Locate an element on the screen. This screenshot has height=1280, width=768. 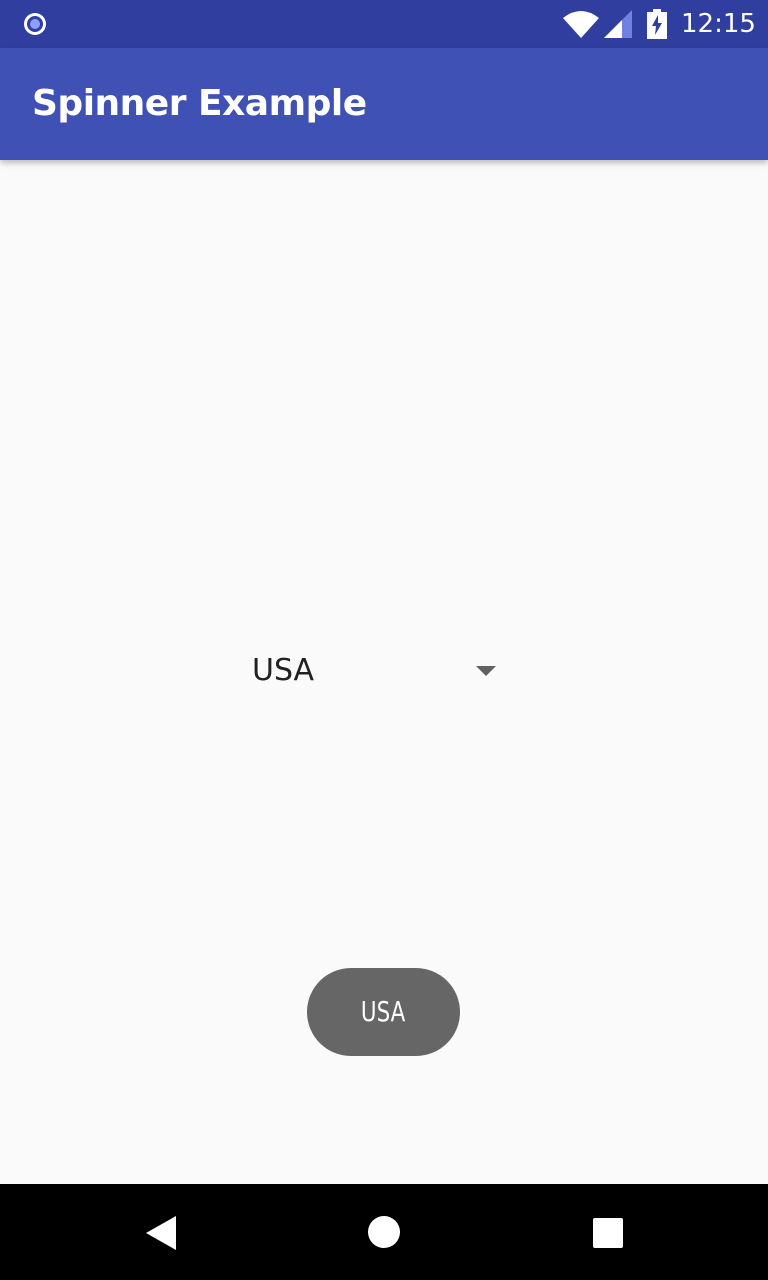
notification-dot-icon is located at coordinates (35, 24).